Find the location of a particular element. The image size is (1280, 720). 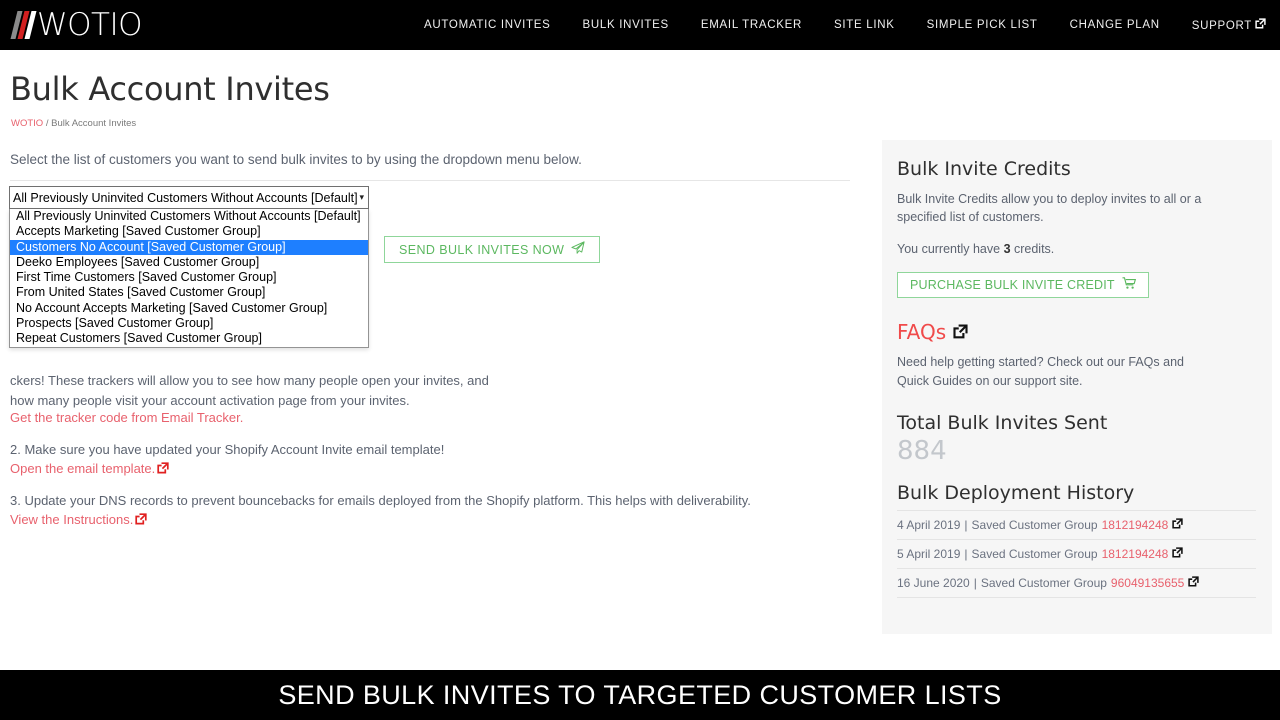

send-bulk-invites-label: SEND BULK INVITES NOW is located at coordinates (482, 249).